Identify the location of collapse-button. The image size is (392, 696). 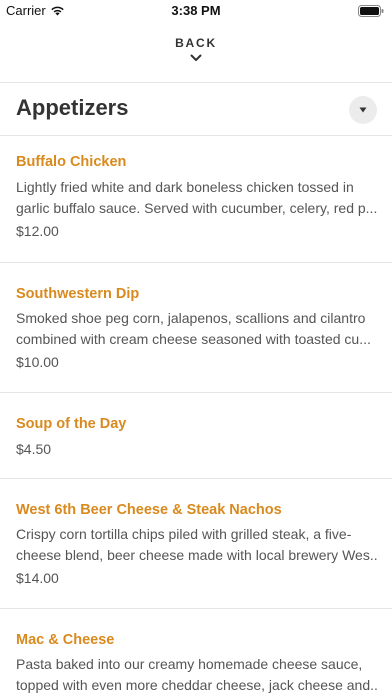
(363, 110).